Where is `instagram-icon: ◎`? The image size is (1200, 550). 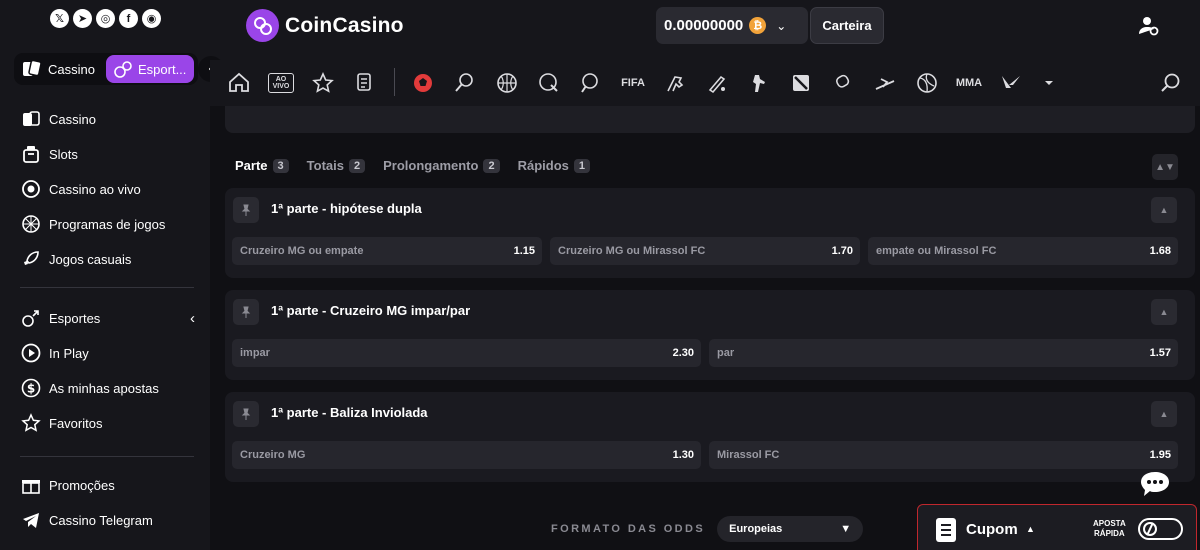 instagram-icon: ◎ is located at coordinates (105, 18).